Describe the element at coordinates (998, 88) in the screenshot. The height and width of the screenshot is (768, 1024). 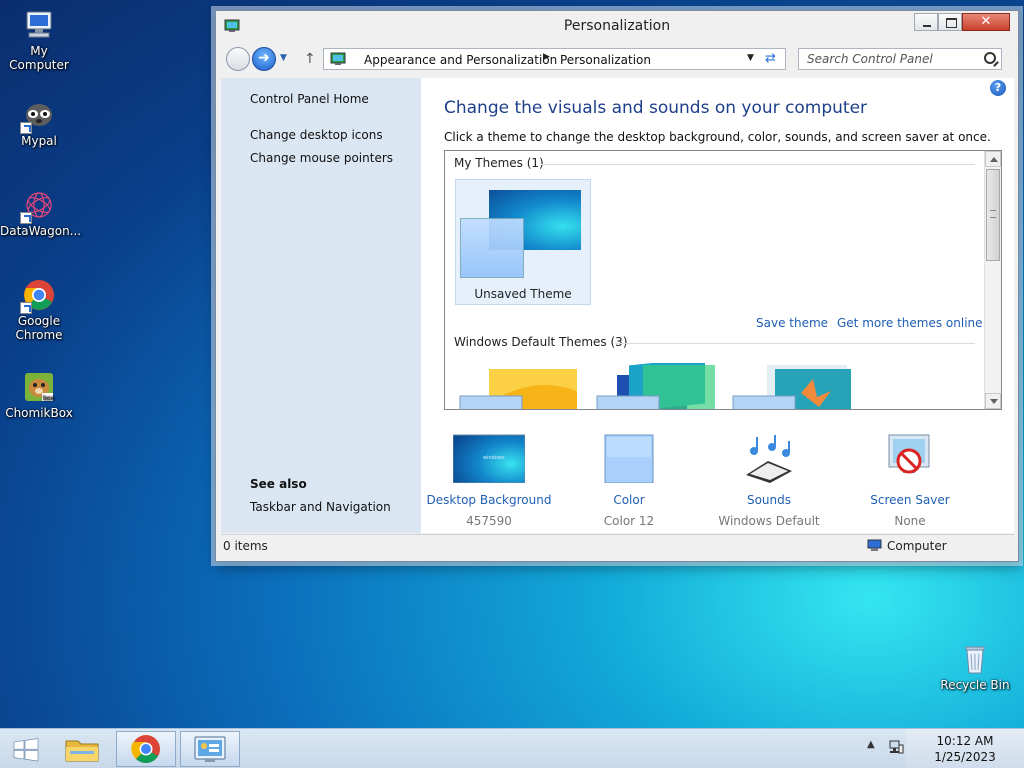
I see `help-icon: ?` at that location.